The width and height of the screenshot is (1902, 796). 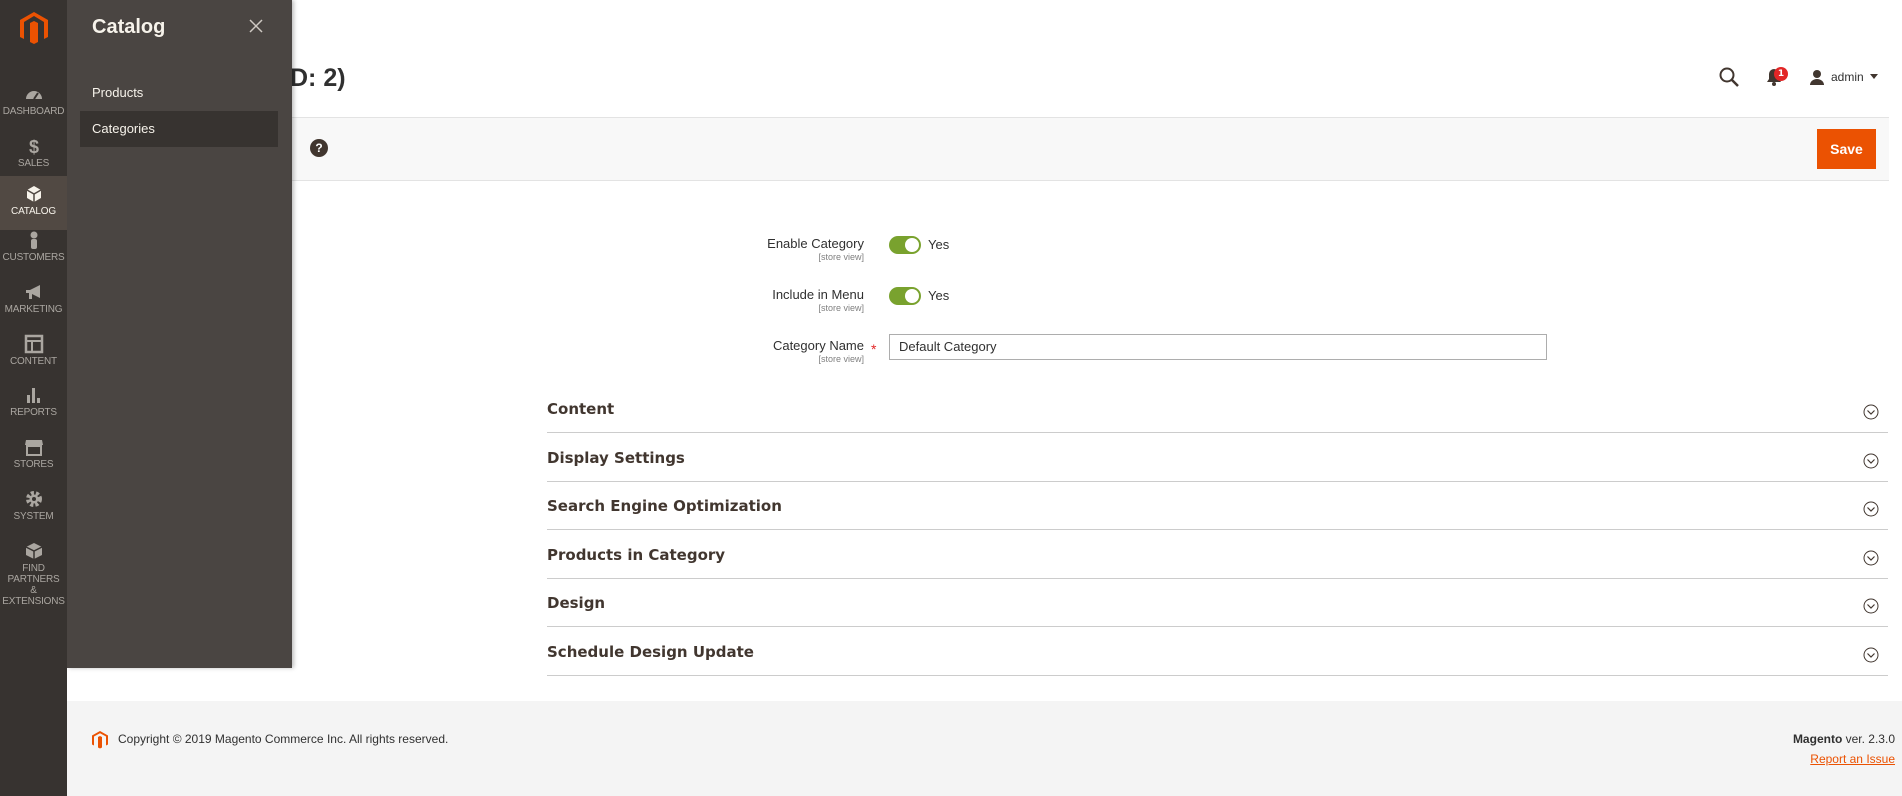 I want to click on section-title: Products in Category, so click(x=636, y=555).